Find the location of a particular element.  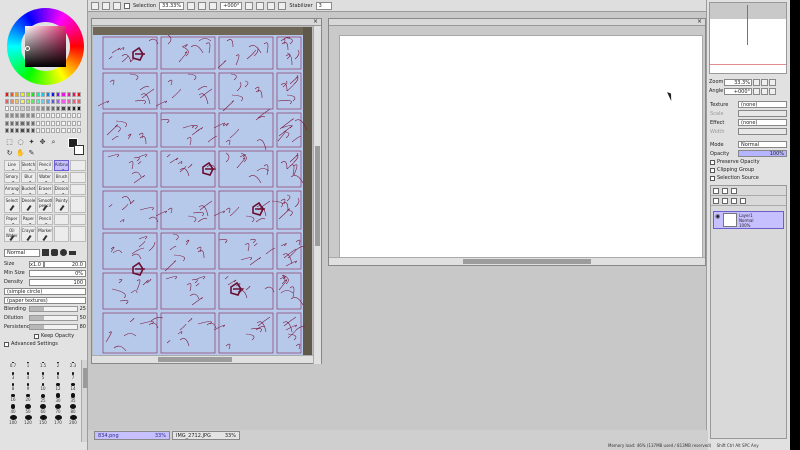

brush-tool-cell: Deselect is located at coordinates (28, 204).